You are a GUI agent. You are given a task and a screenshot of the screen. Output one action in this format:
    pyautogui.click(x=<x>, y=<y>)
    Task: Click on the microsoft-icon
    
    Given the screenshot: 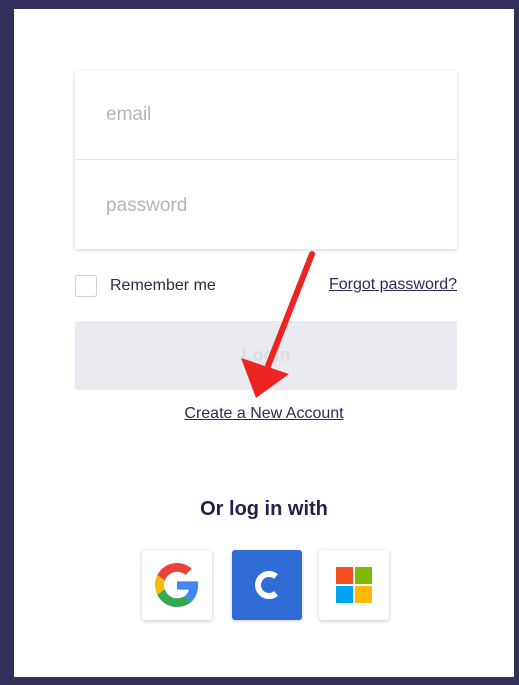 What is the action you would take?
    pyautogui.click(x=354, y=585)
    